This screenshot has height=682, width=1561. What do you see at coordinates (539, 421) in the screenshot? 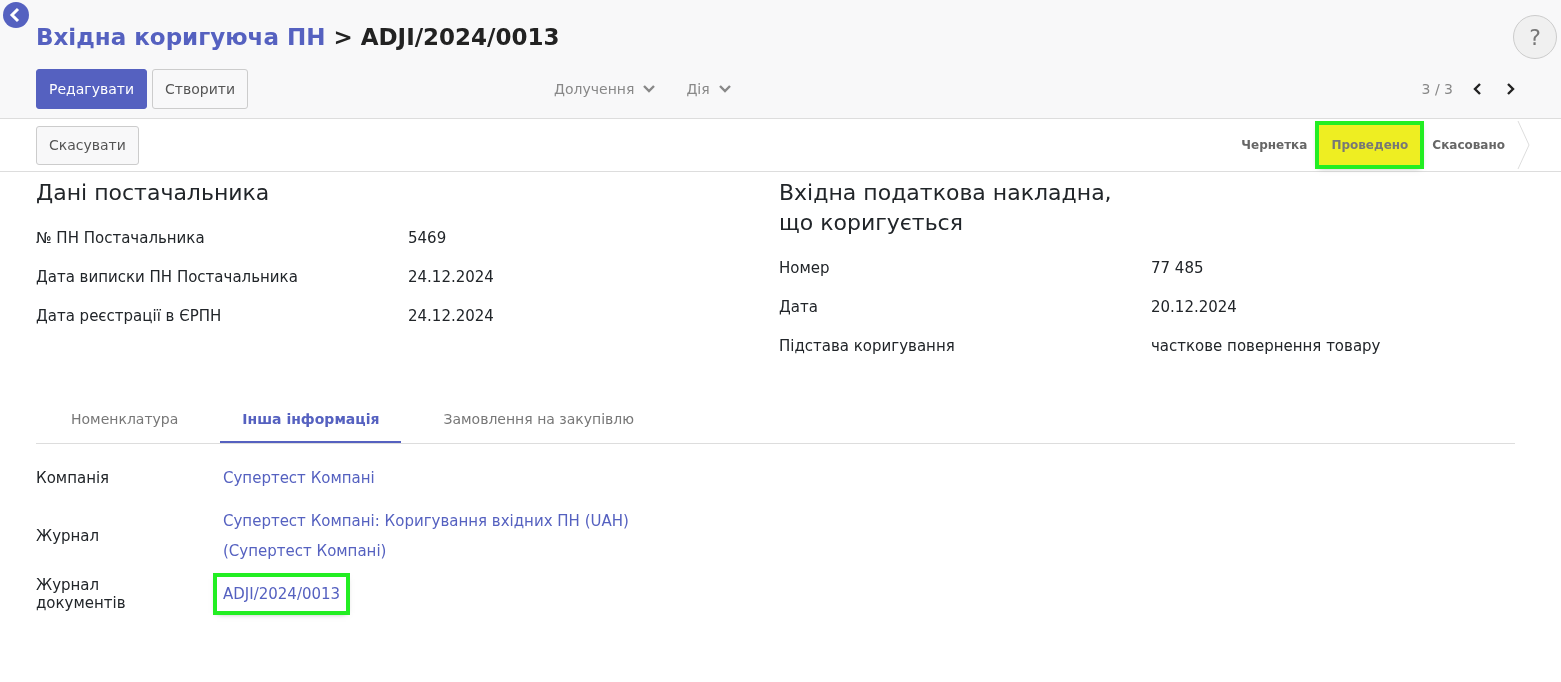
I see `tab: Замовлення на закупівлю` at bounding box center [539, 421].